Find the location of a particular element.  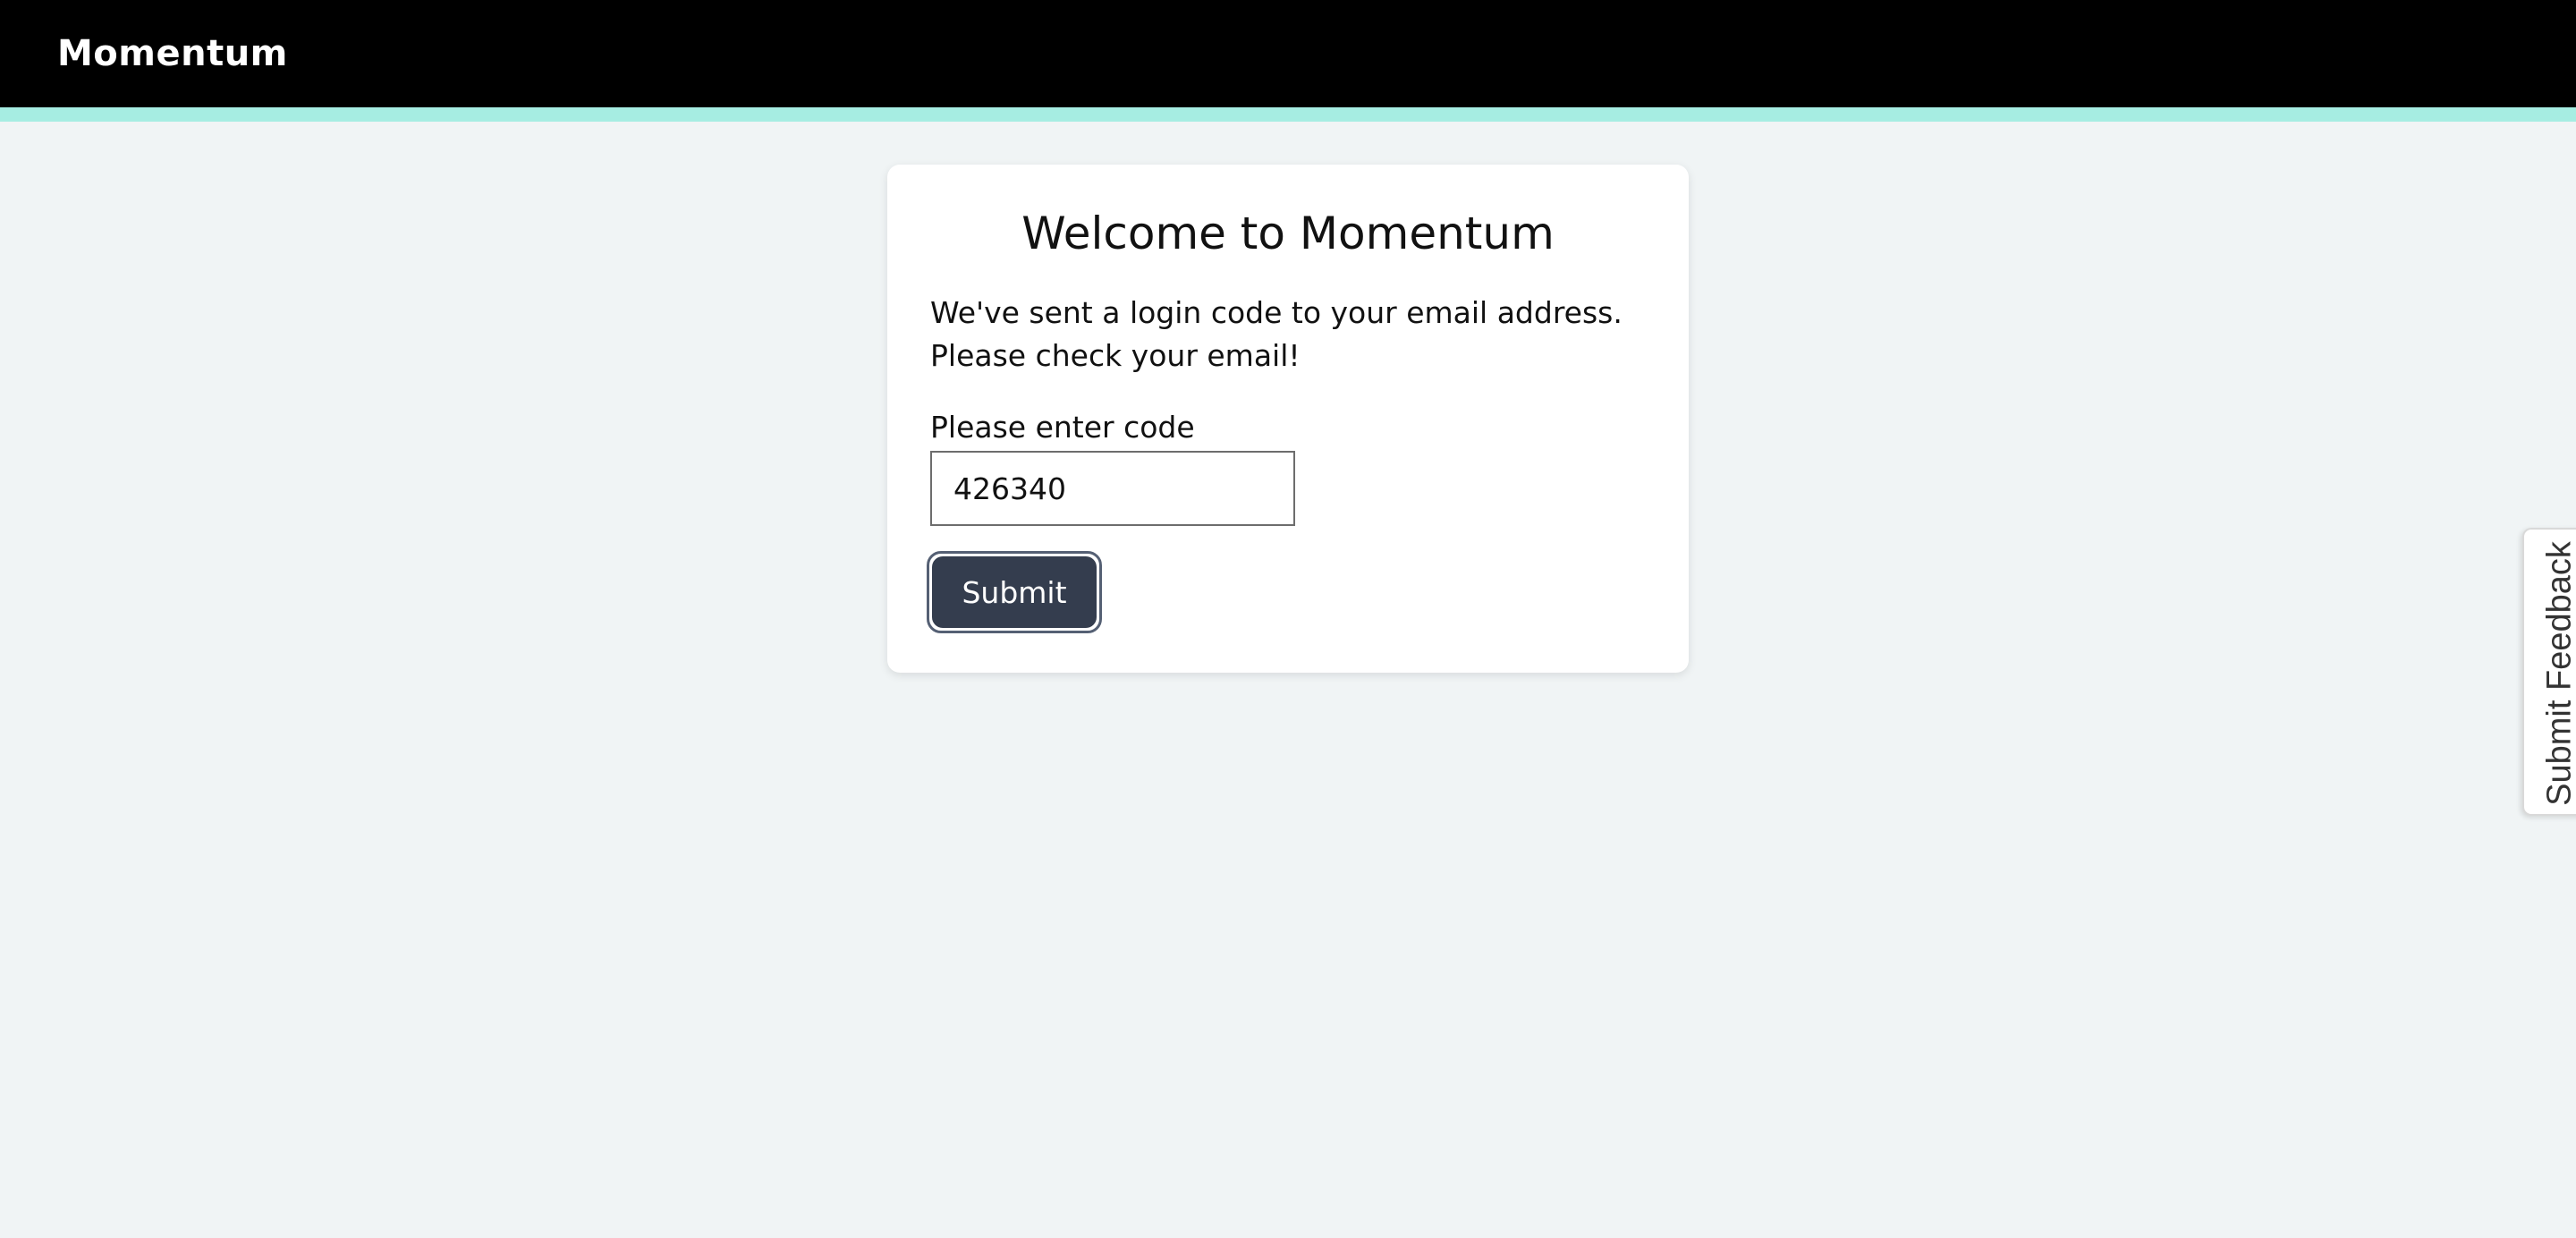

submit-feedback-label: Submit Feedback is located at coordinates (2558, 673).